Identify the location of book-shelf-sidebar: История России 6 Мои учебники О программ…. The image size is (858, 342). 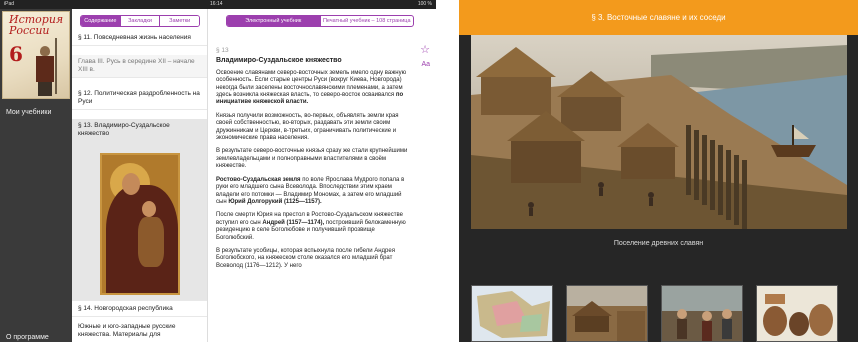
(36, 175).